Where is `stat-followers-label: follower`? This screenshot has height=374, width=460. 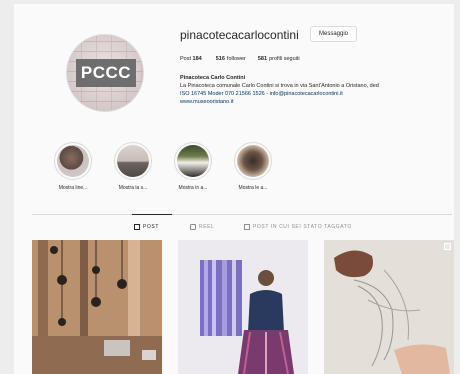
stat-followers-label: follower is located at coordinates (236, 59).